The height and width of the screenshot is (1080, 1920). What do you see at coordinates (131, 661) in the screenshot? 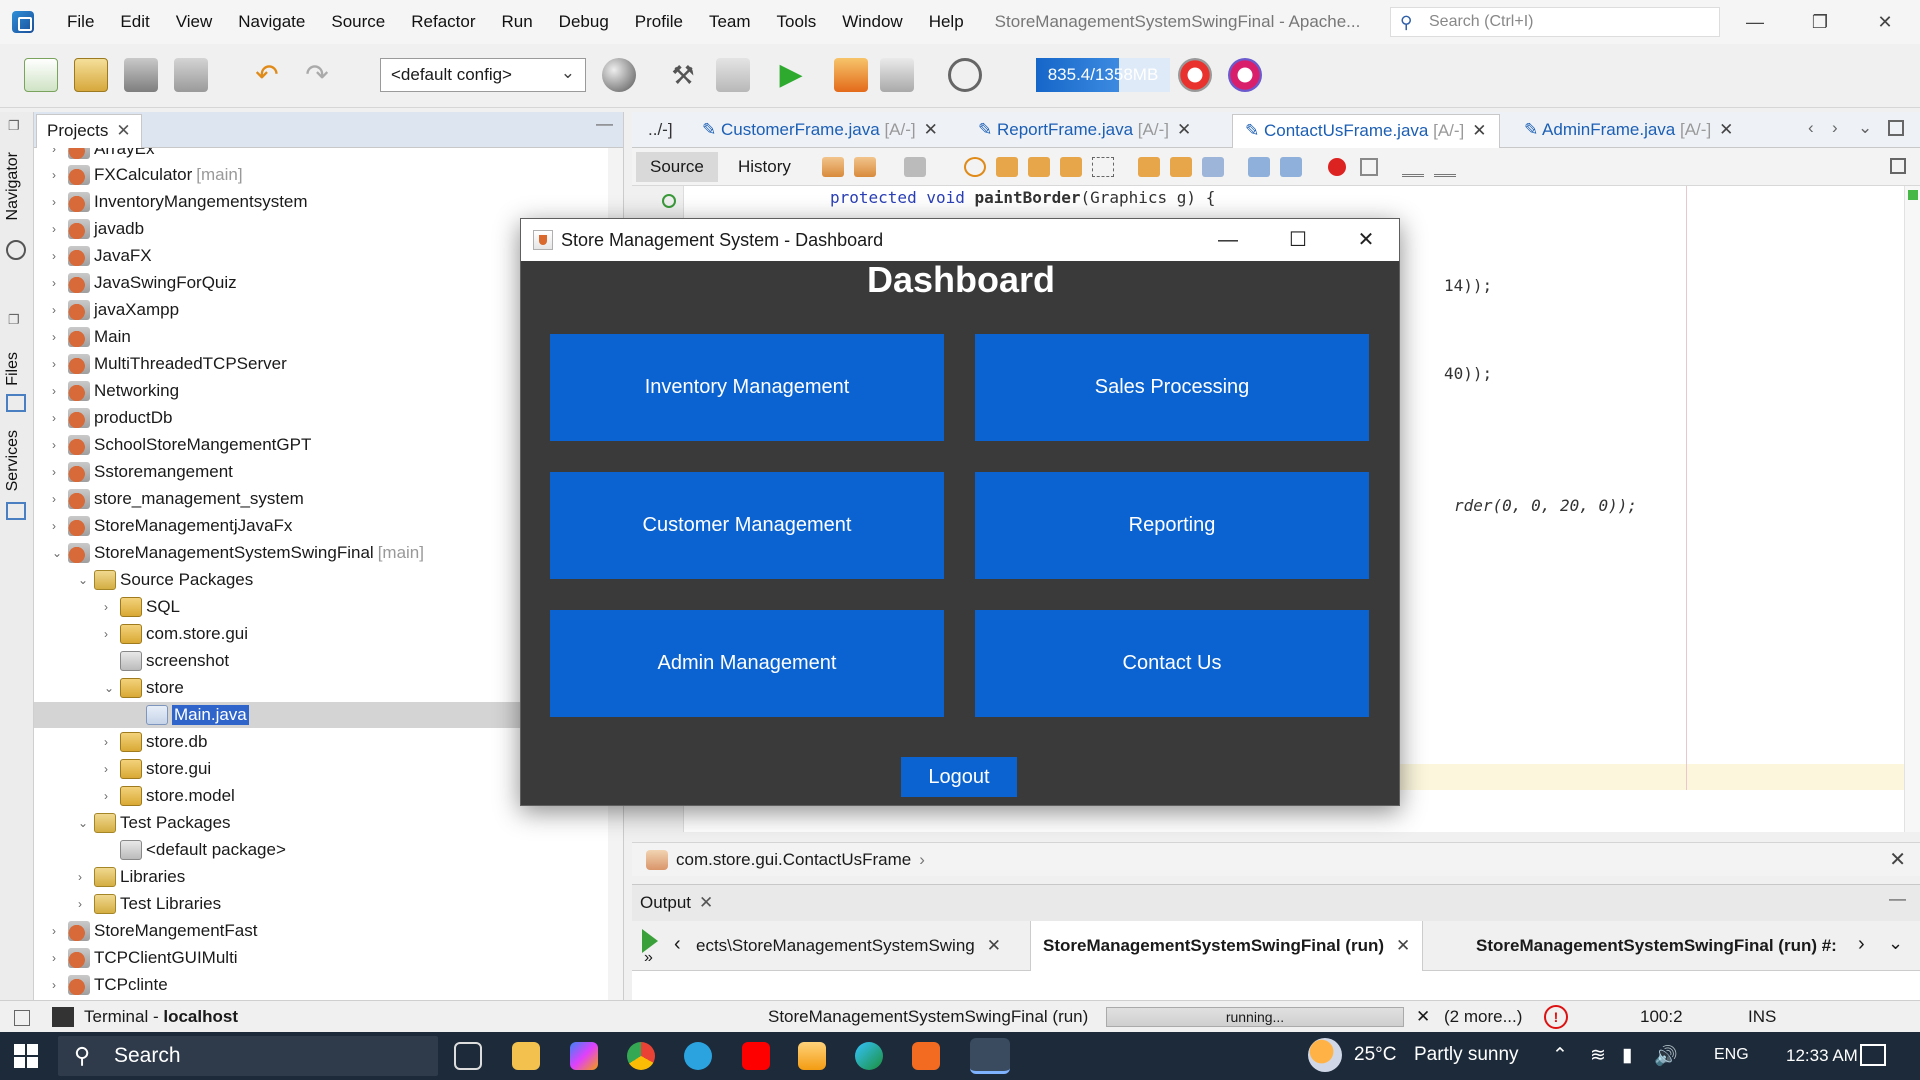
I see `tree-row: screenshot` at bounding box center [131, 661].